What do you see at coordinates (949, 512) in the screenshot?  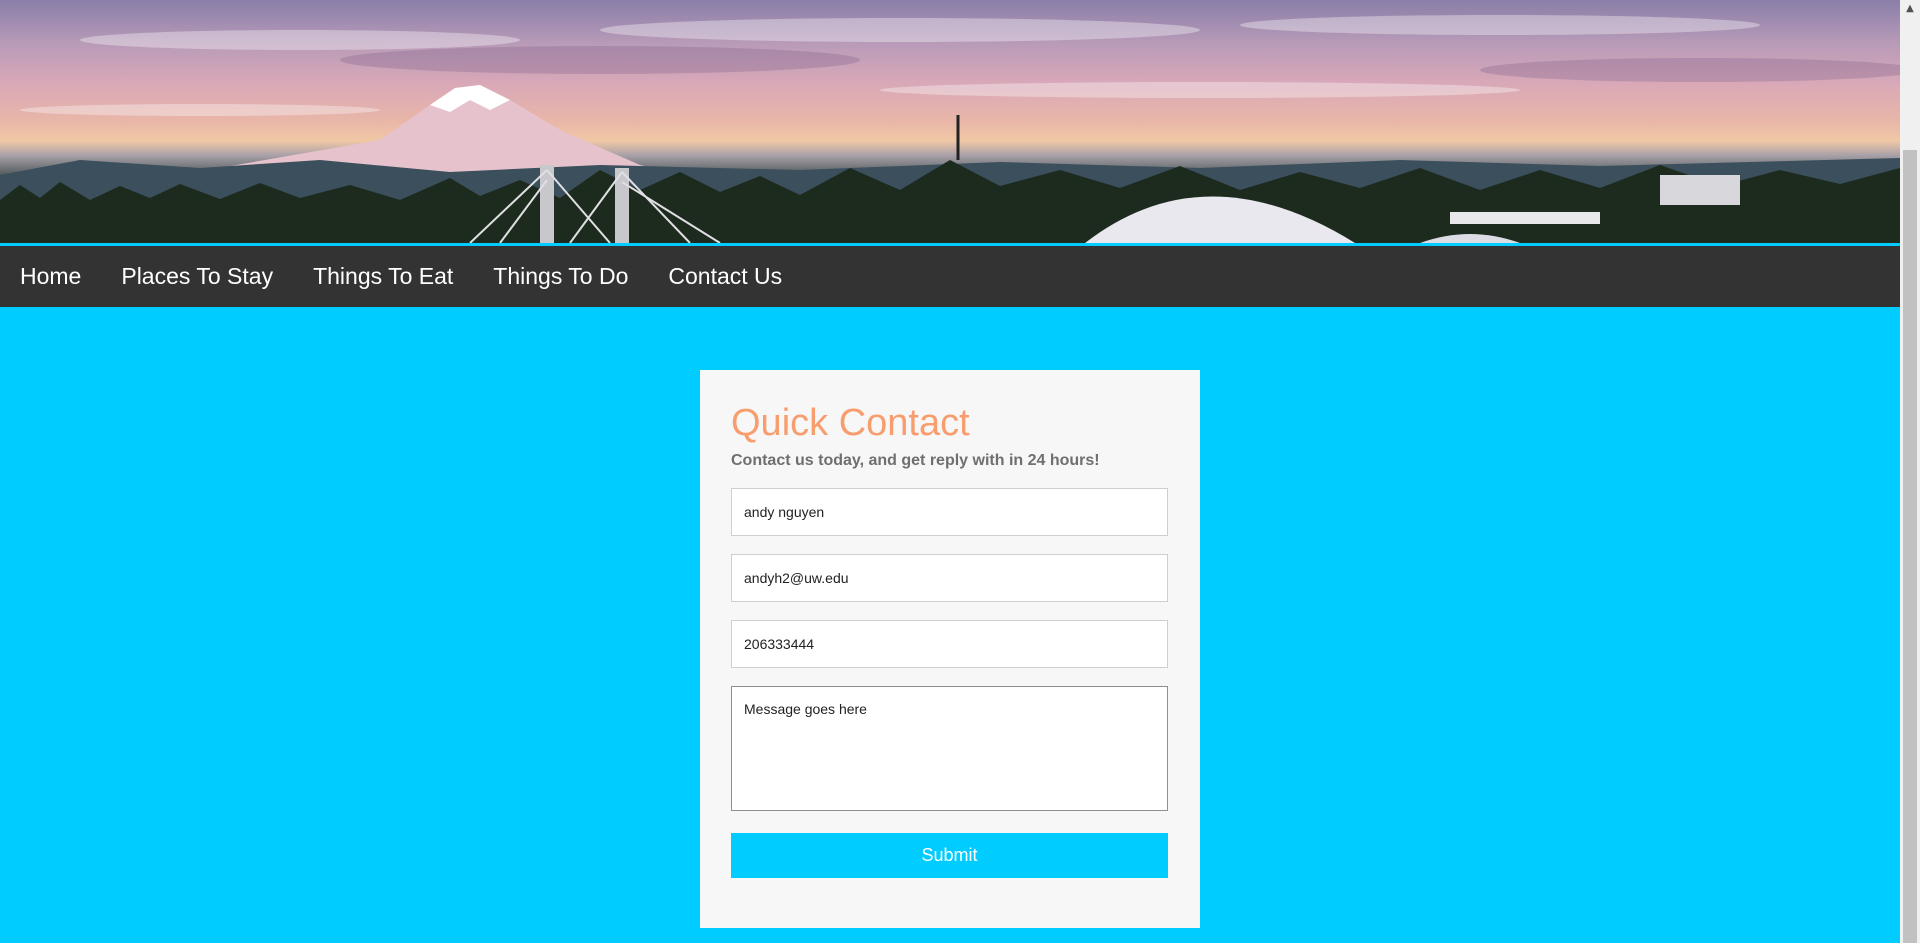 I see `name-input` at bounding box center [949, 512].